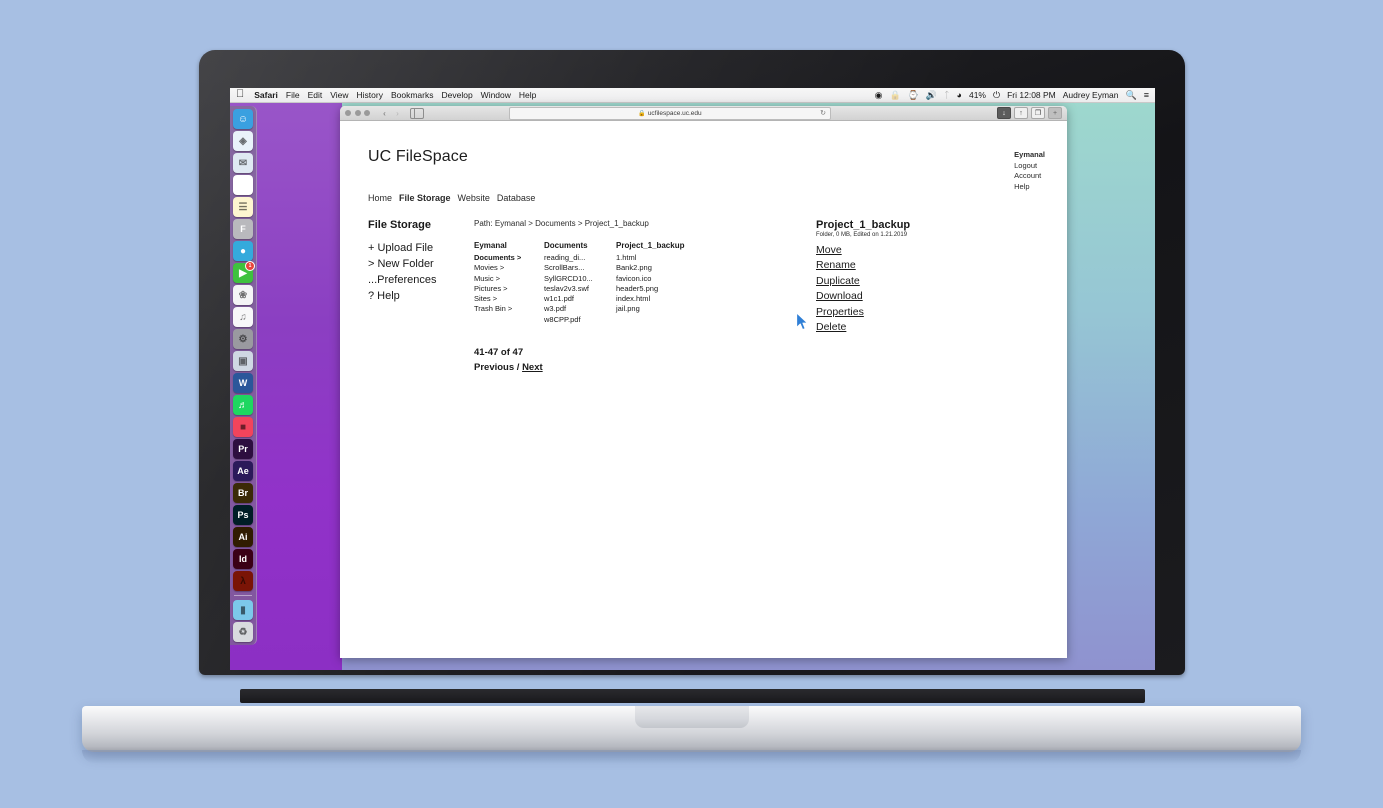 The width and height of the screenshot is (1383, 808). Describe the element at coordinates (474, 198) in the screenshot. I see `nav-item-website: Website` at that location.